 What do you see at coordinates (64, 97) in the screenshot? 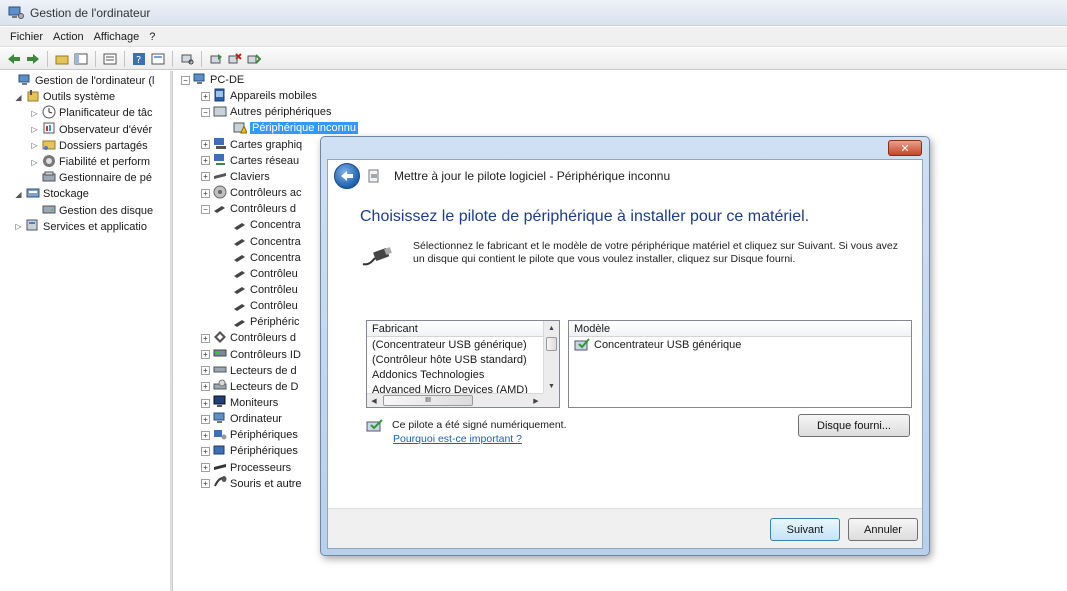
I see `tree-item: ◢ Outils système` at bounding box center [64, 97].